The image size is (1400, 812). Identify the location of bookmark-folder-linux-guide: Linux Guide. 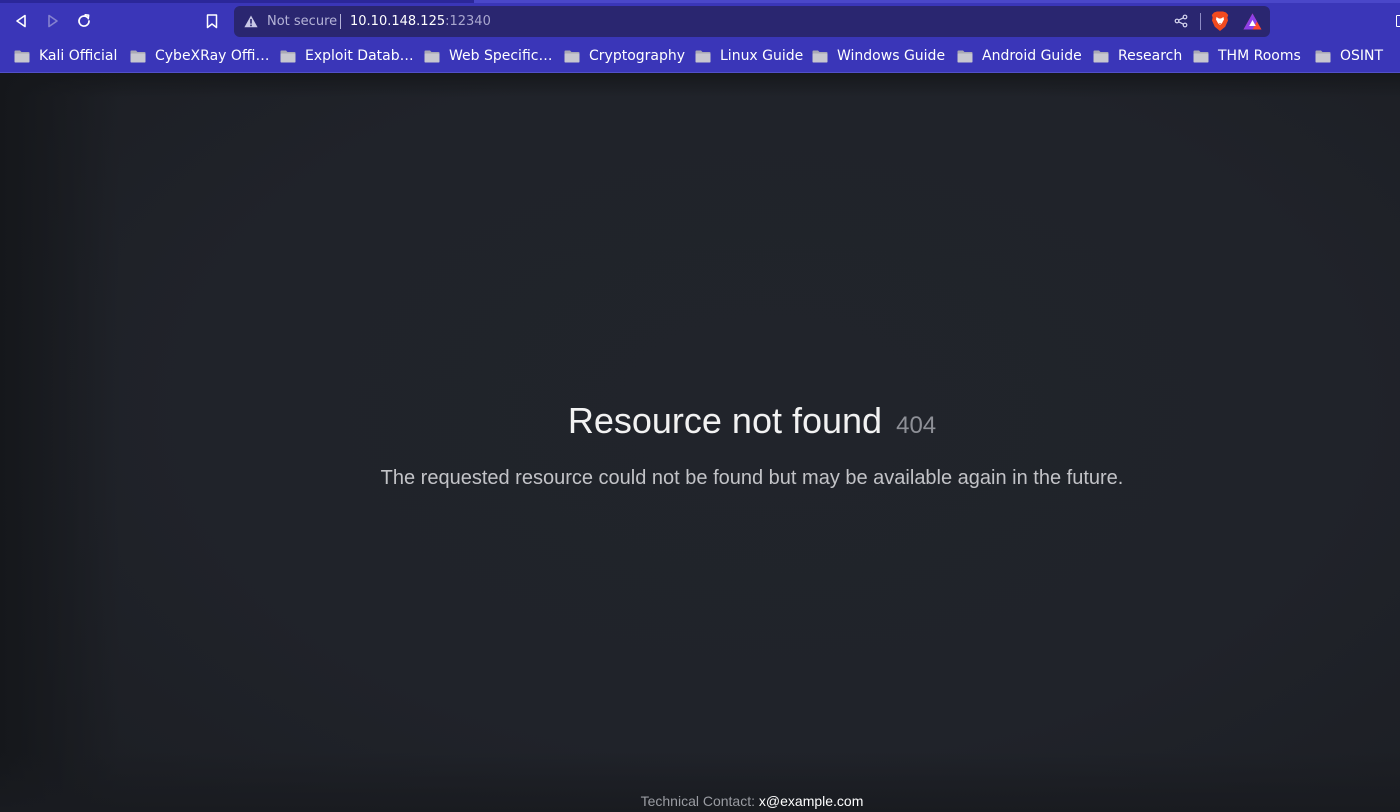
(749, 56).